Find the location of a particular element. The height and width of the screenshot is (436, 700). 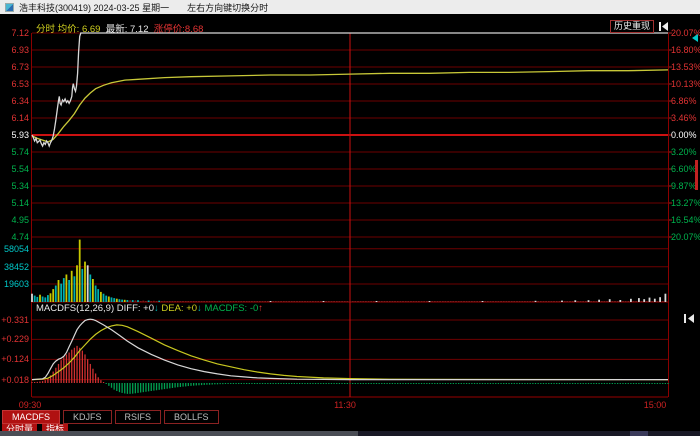

avg-label: 均价: is located at coordinates (68, 29).